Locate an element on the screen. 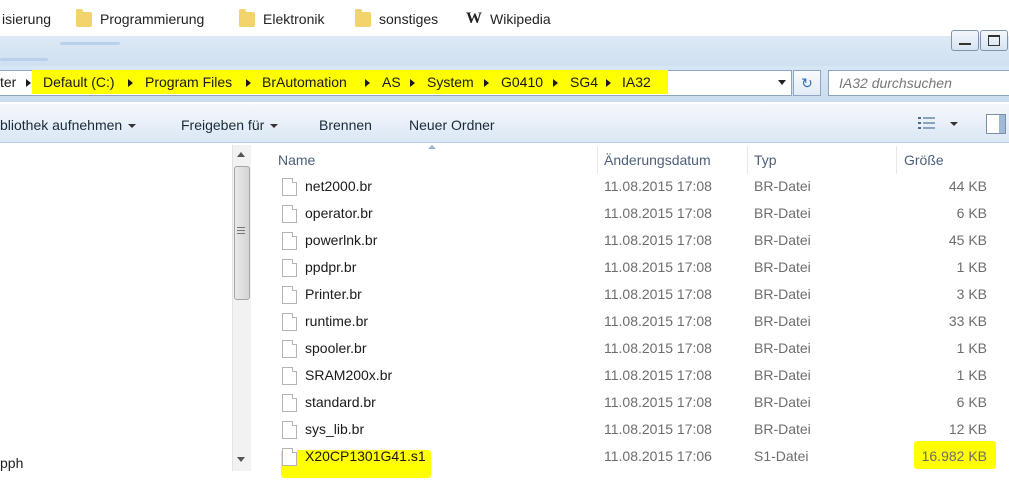  maximize-icon is located at coordinates (994, 40).